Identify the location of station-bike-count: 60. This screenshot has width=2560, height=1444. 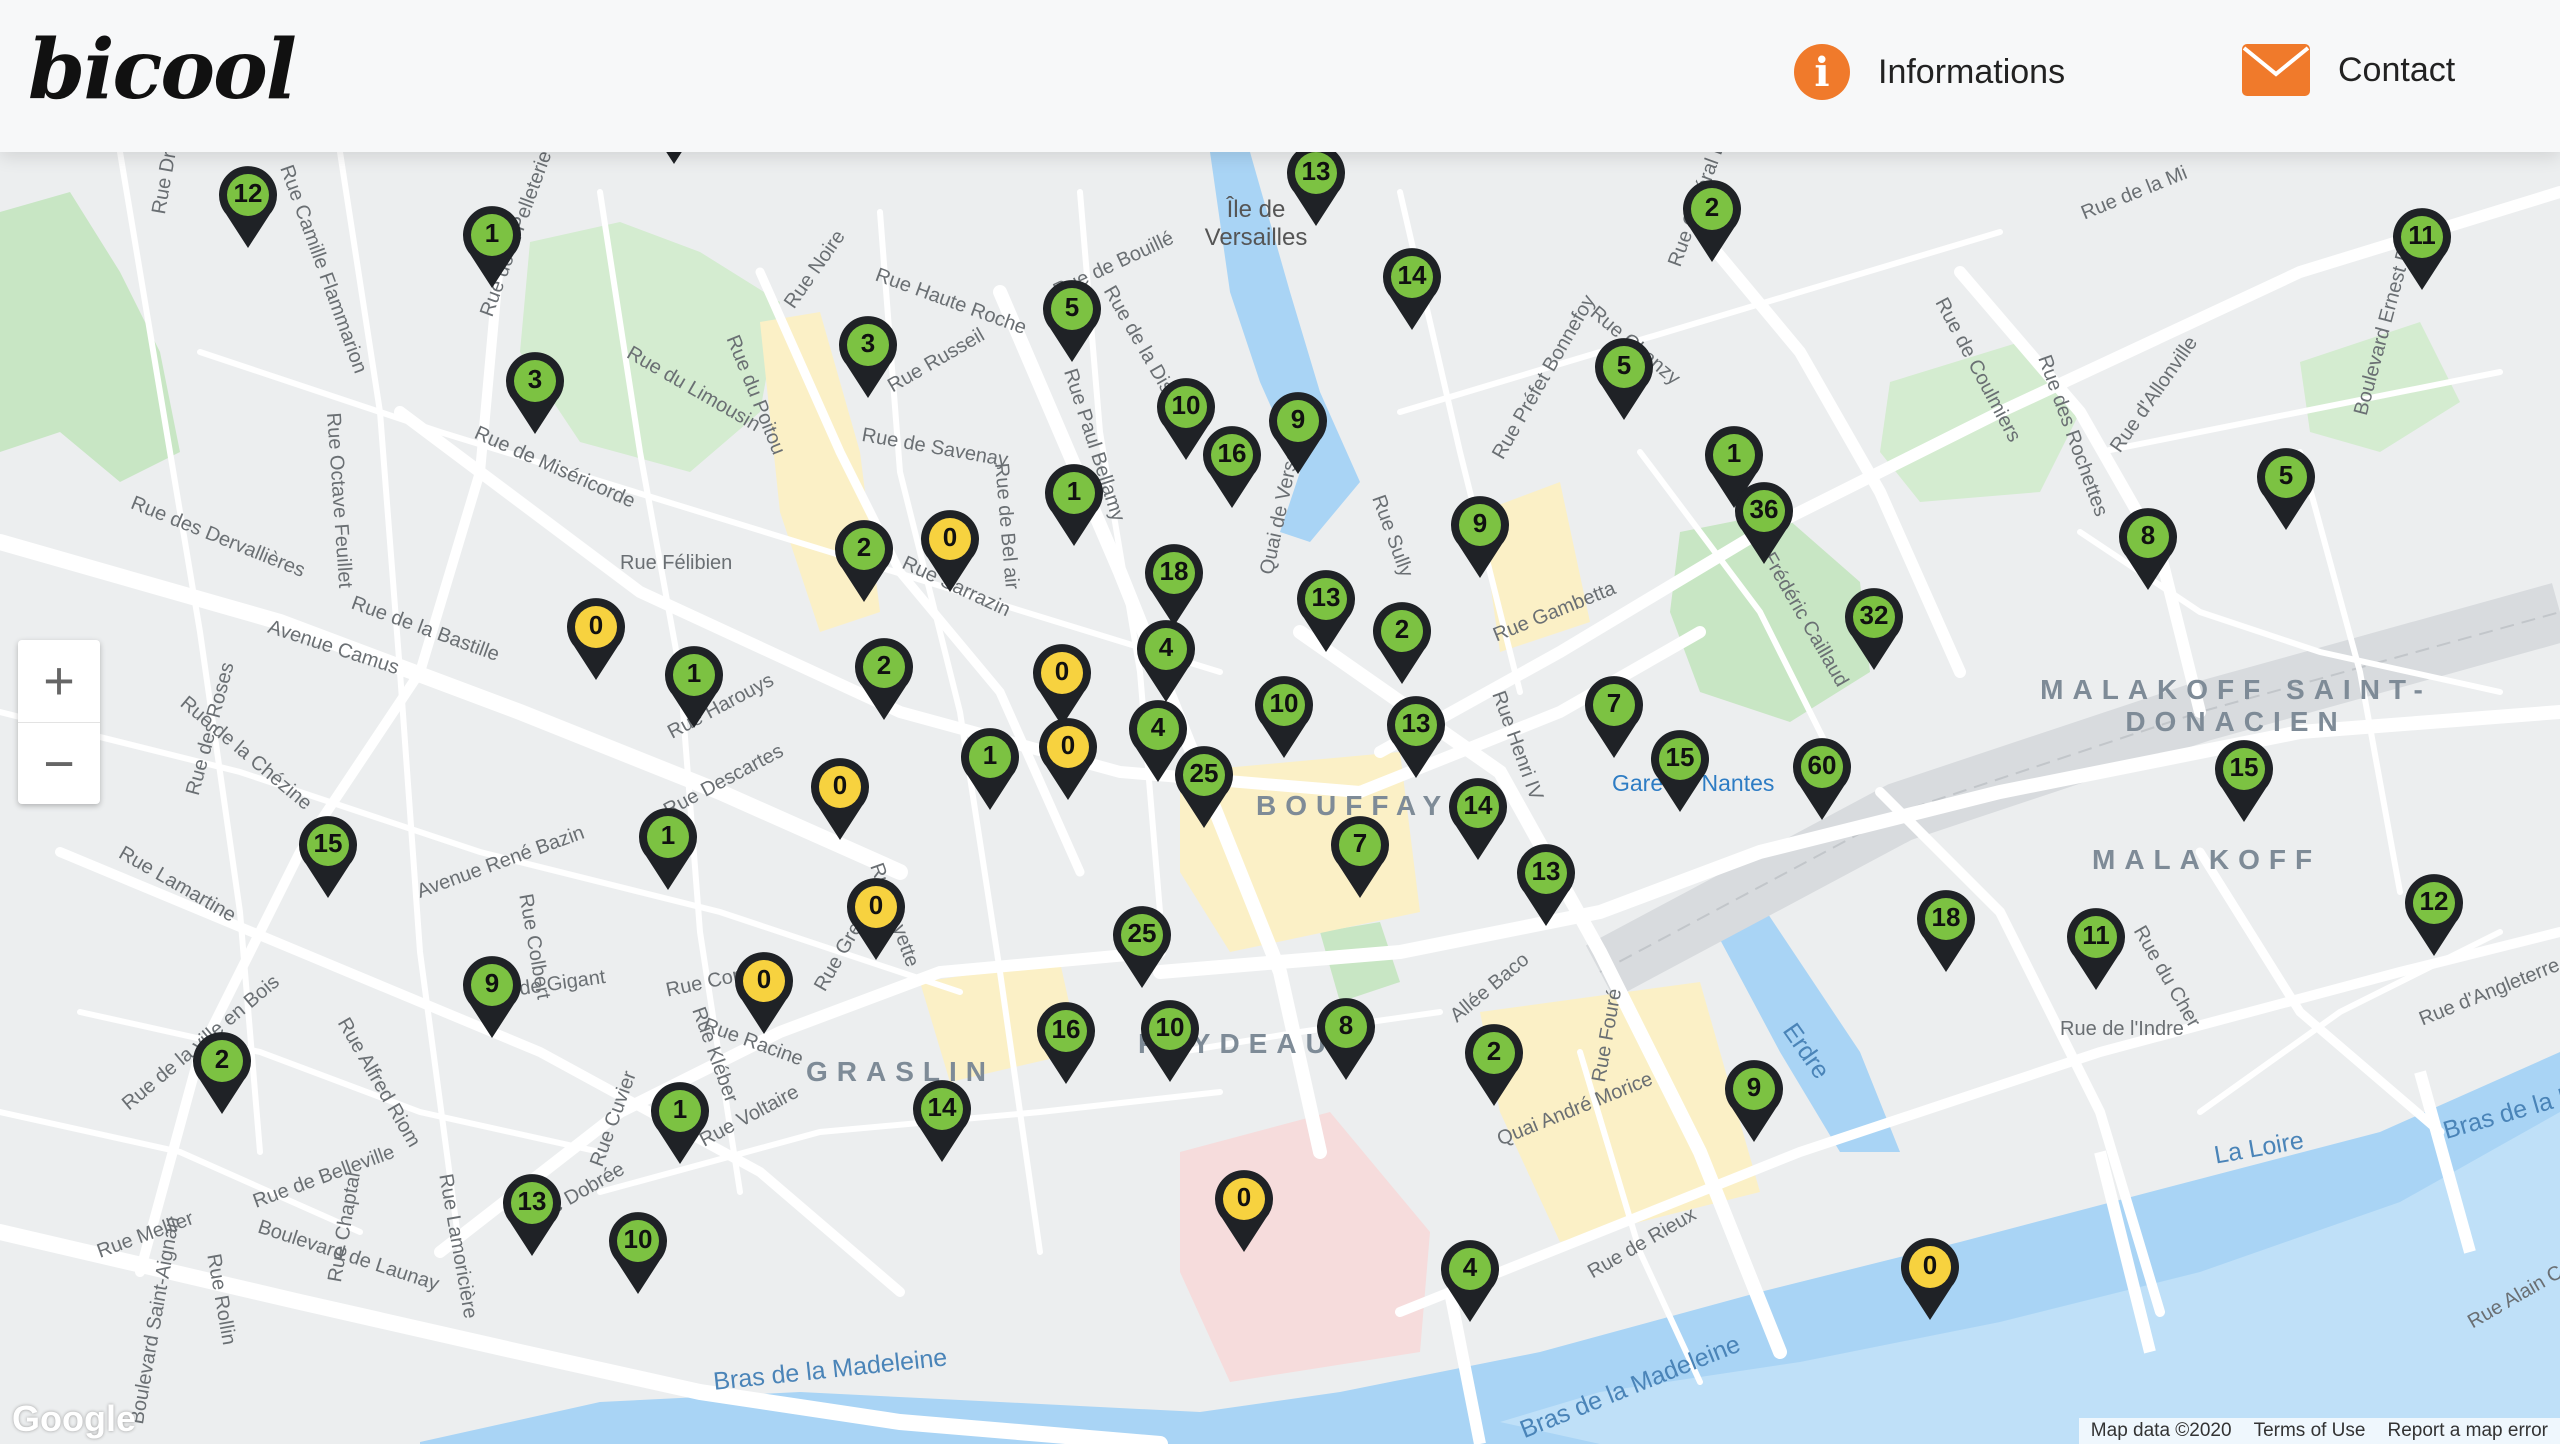
(1822, 765).